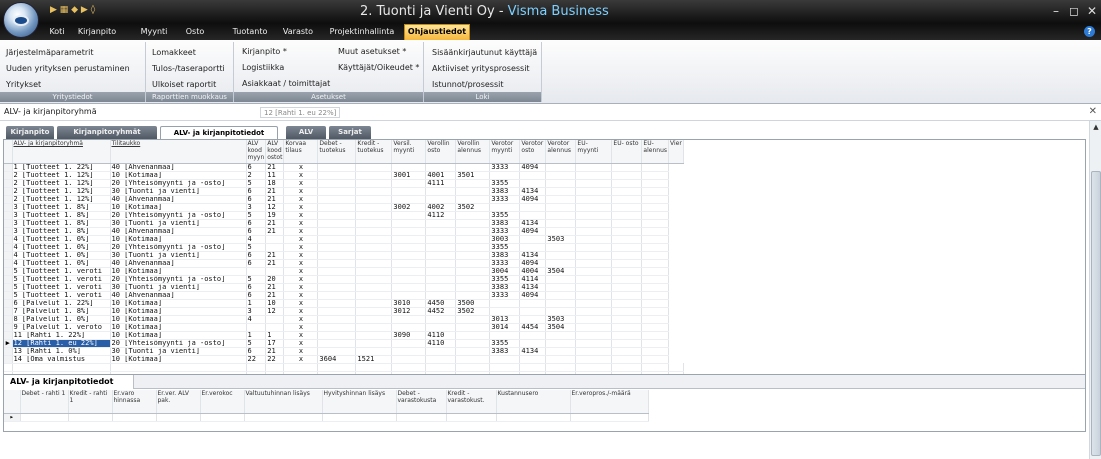 This screenshot has width=1101, height=459. What do you see at coordinates (505, 327) in the screenshot?
I see `table-cell: 3014` at bounding box center [505, 327].